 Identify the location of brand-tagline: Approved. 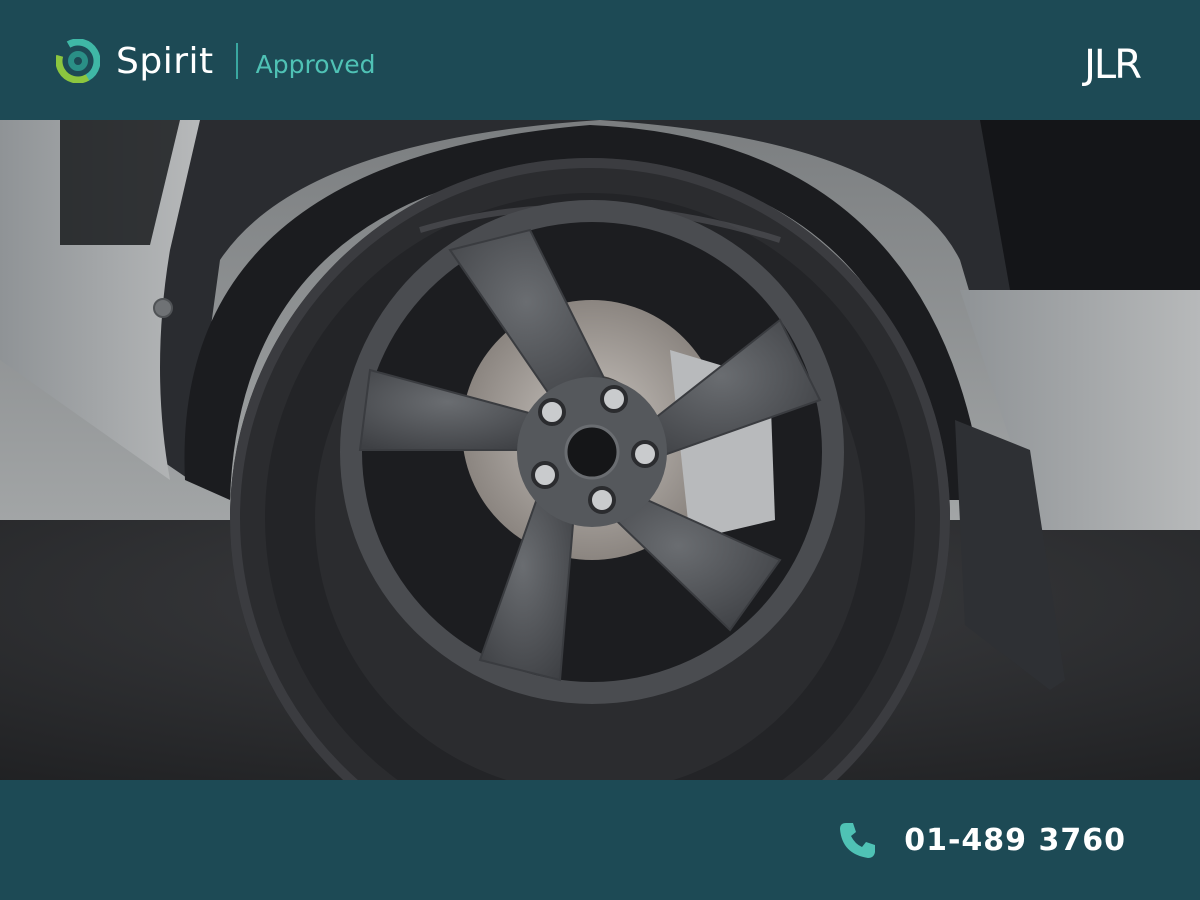
(315, 64).